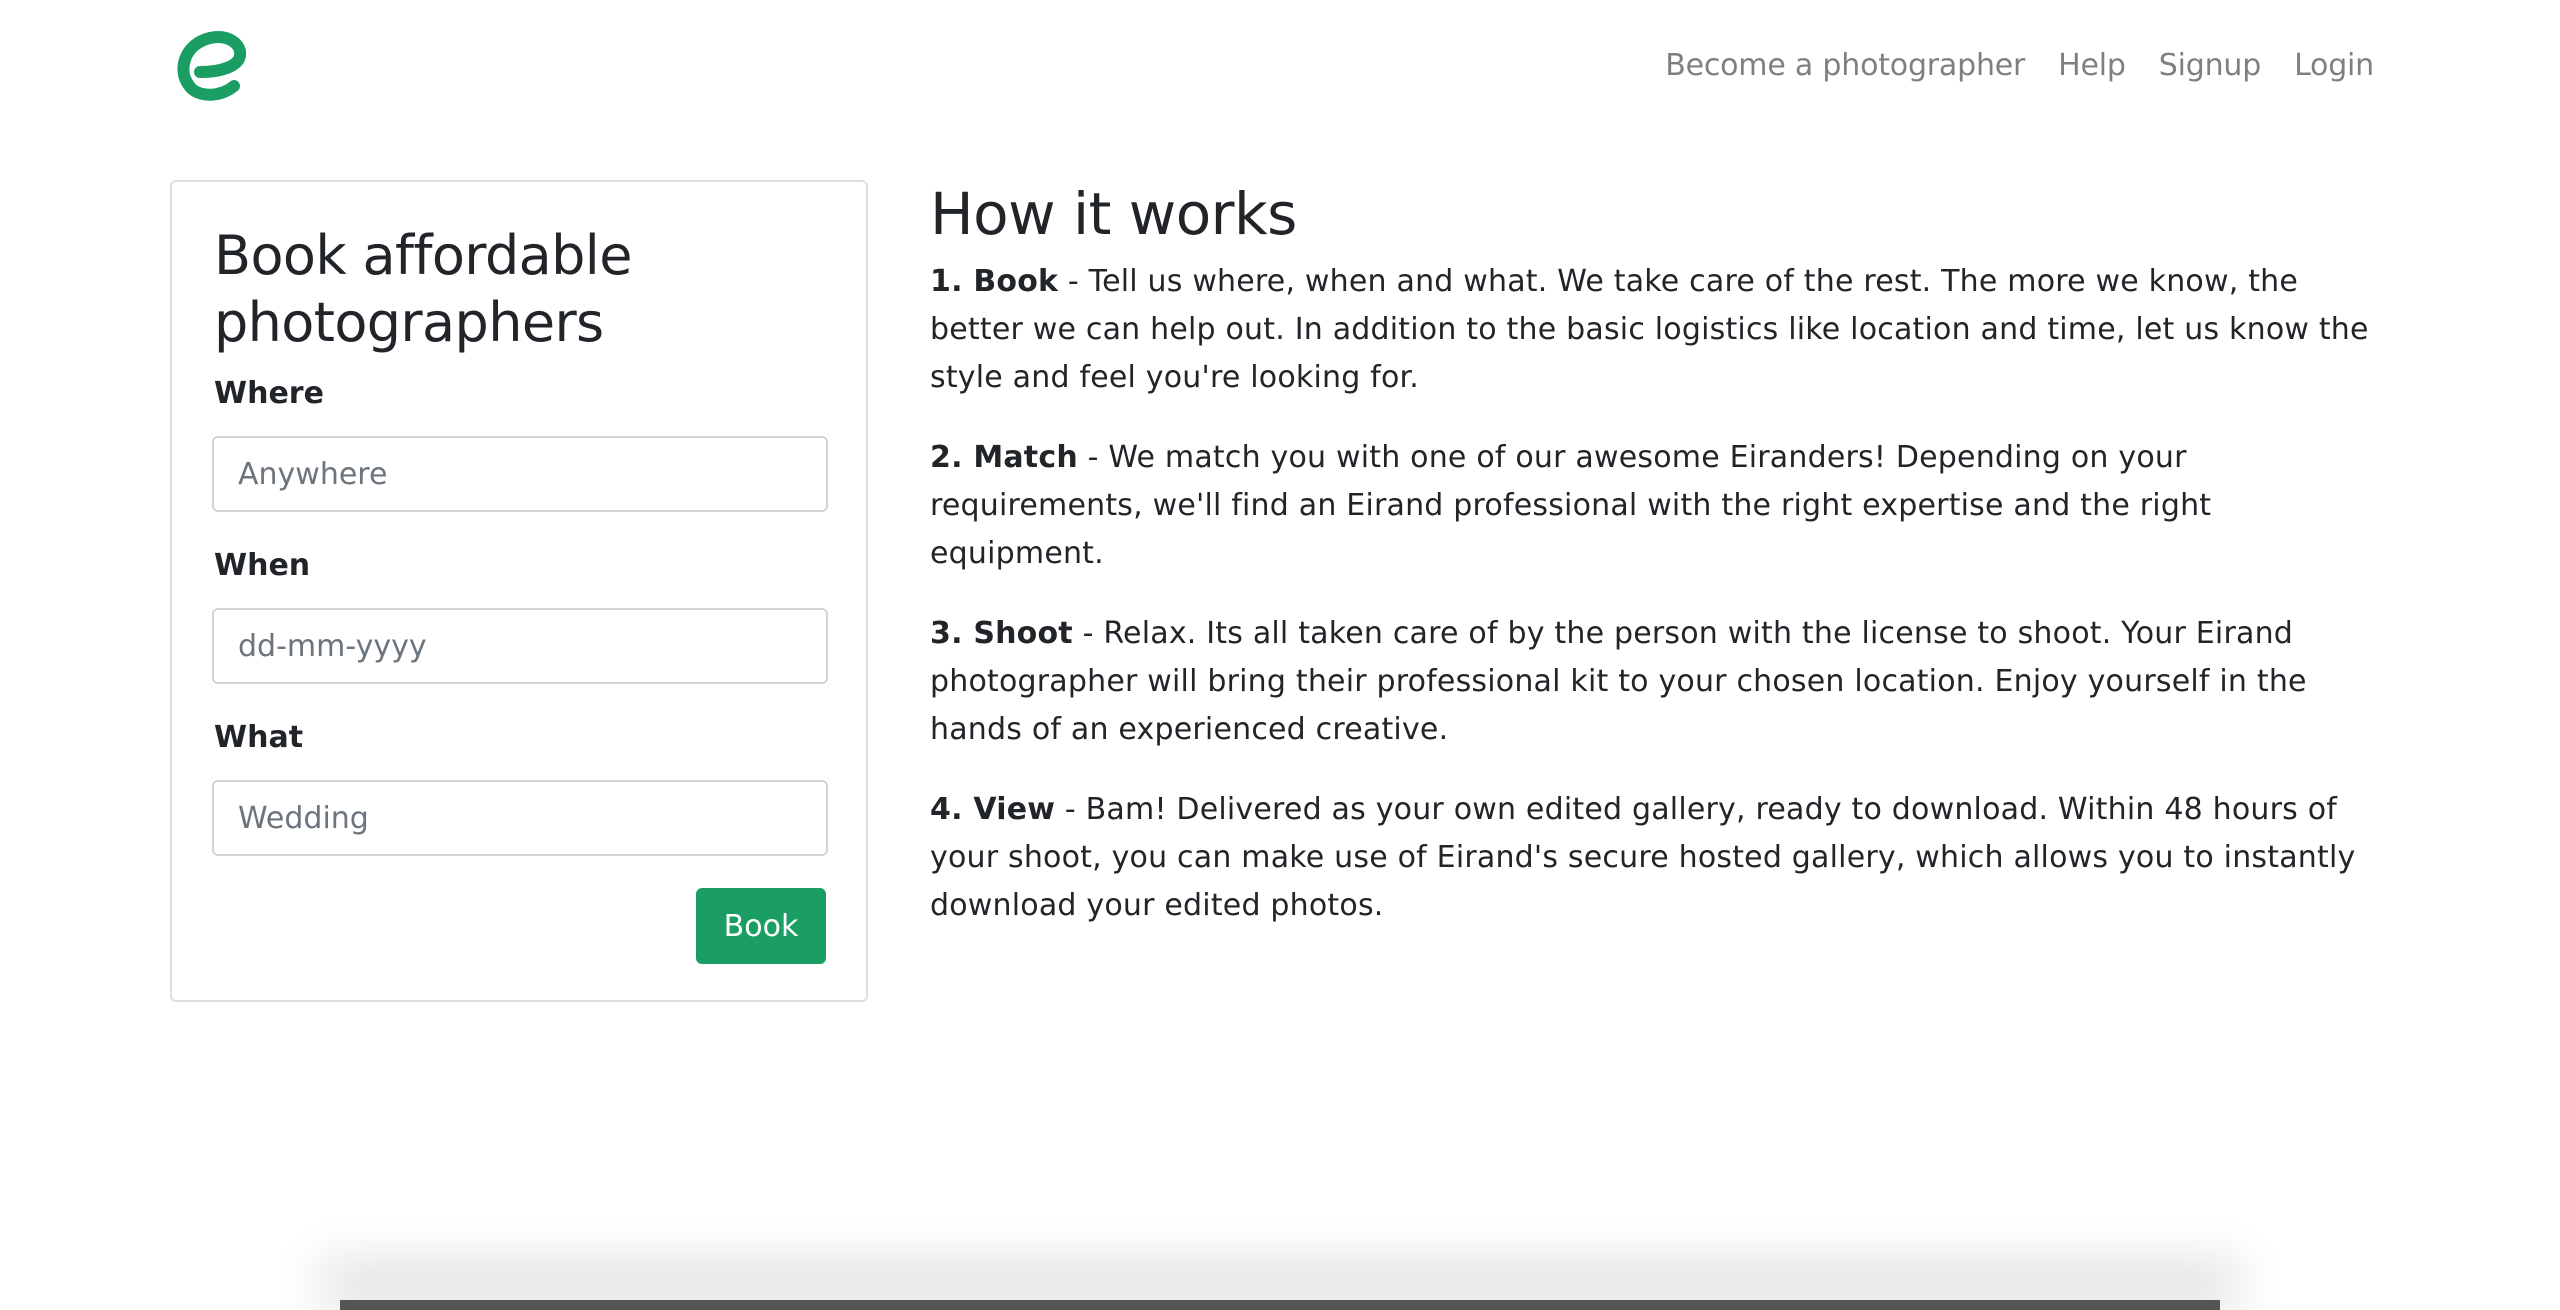 Image resolution: width=2560 pixels, height=1310 pixels. I want to click on step-name: 2. Match, so click(1004, 457).